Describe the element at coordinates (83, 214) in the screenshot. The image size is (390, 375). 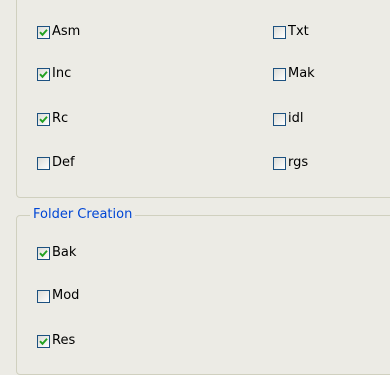
I see `folder-creation-title: Folder Creation` at that location.